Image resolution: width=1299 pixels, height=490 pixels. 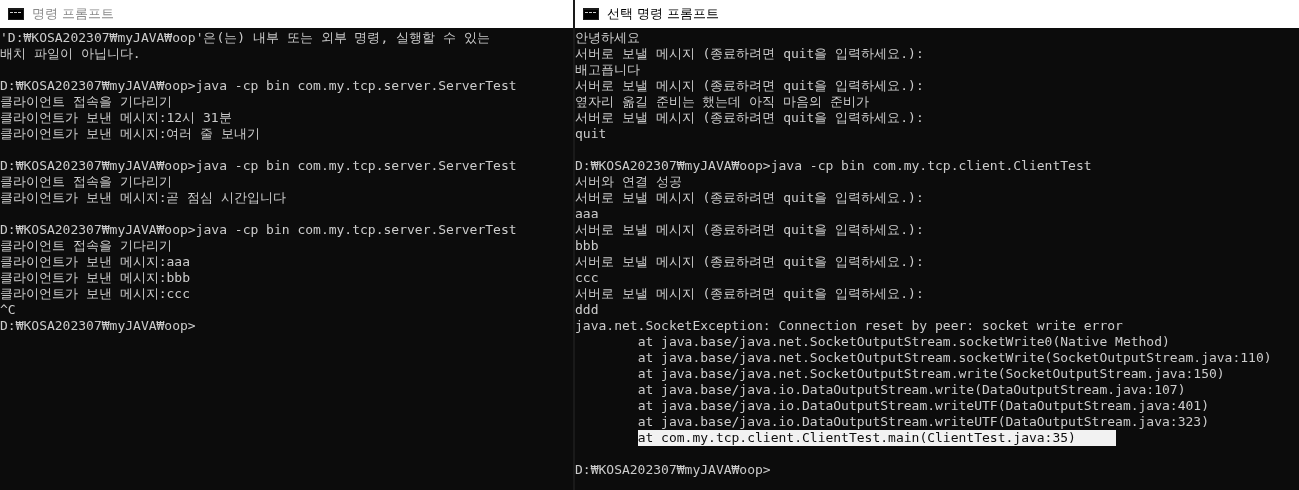 I want to click on console-line: bbb, so click(x=587, y=246).